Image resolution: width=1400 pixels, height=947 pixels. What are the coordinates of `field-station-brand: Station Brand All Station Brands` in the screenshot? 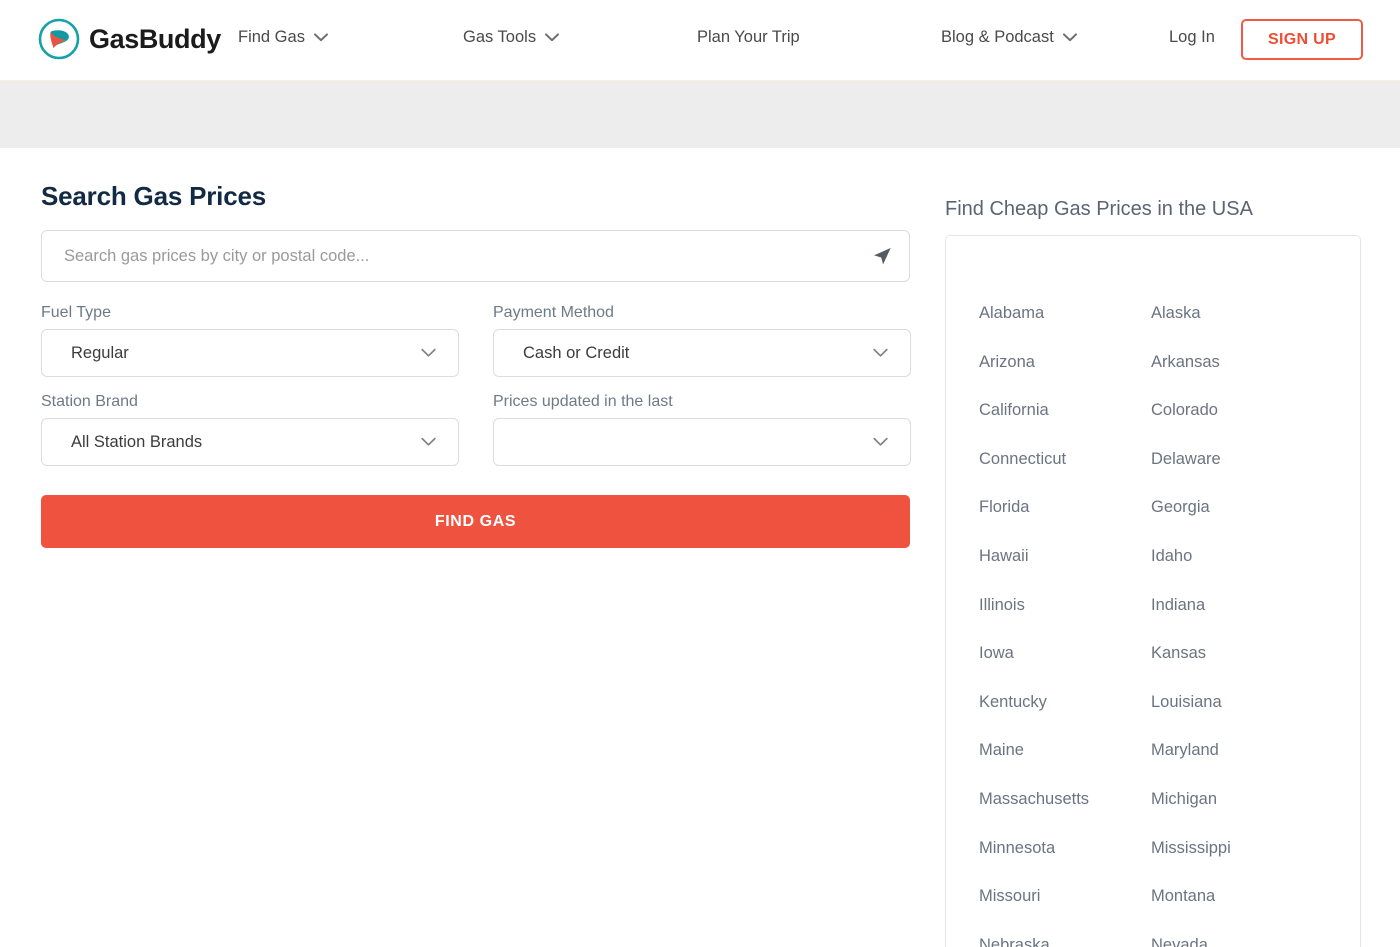 It's located at (250, 429).